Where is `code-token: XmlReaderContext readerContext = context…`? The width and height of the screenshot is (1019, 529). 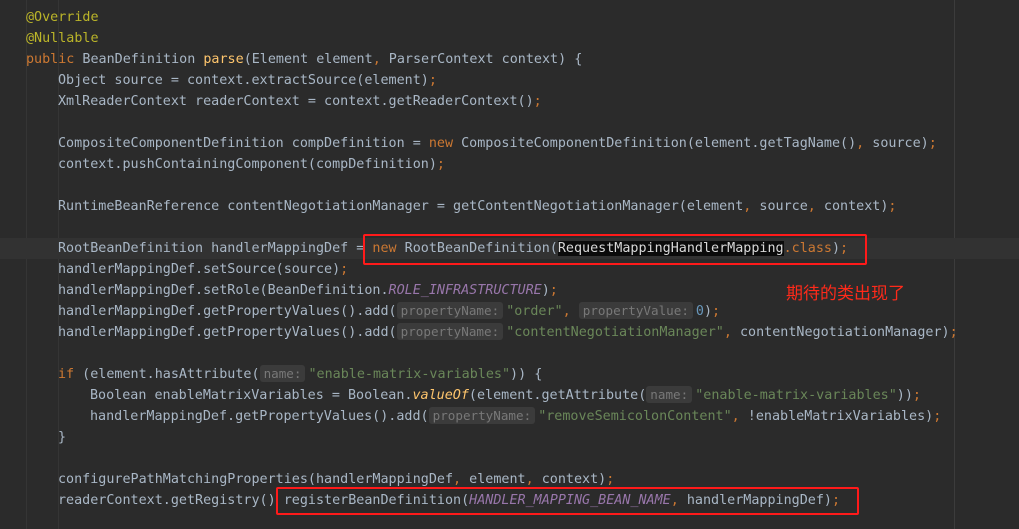
code-token: XmlReaderContext readerContext = context… is located at coordinates (296, 101).